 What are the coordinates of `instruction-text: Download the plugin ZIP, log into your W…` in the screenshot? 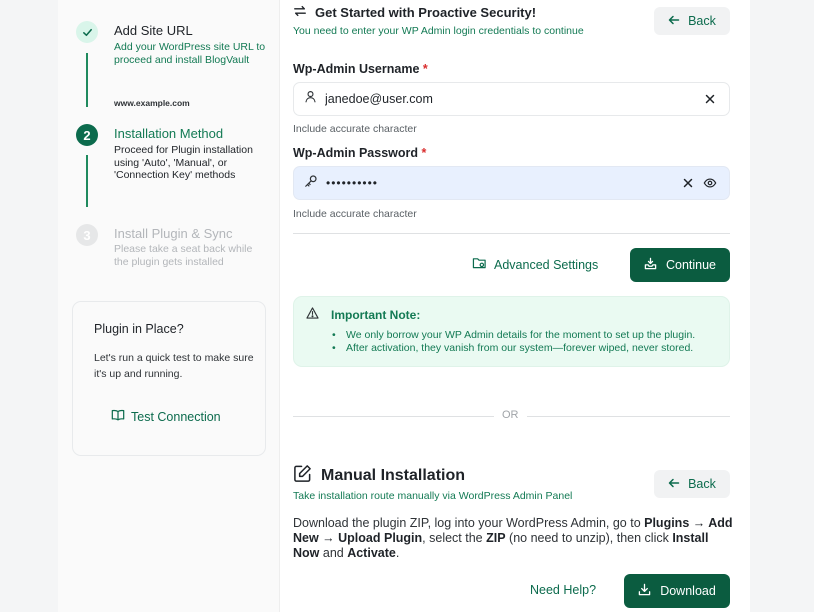 It's located at (469, 523).